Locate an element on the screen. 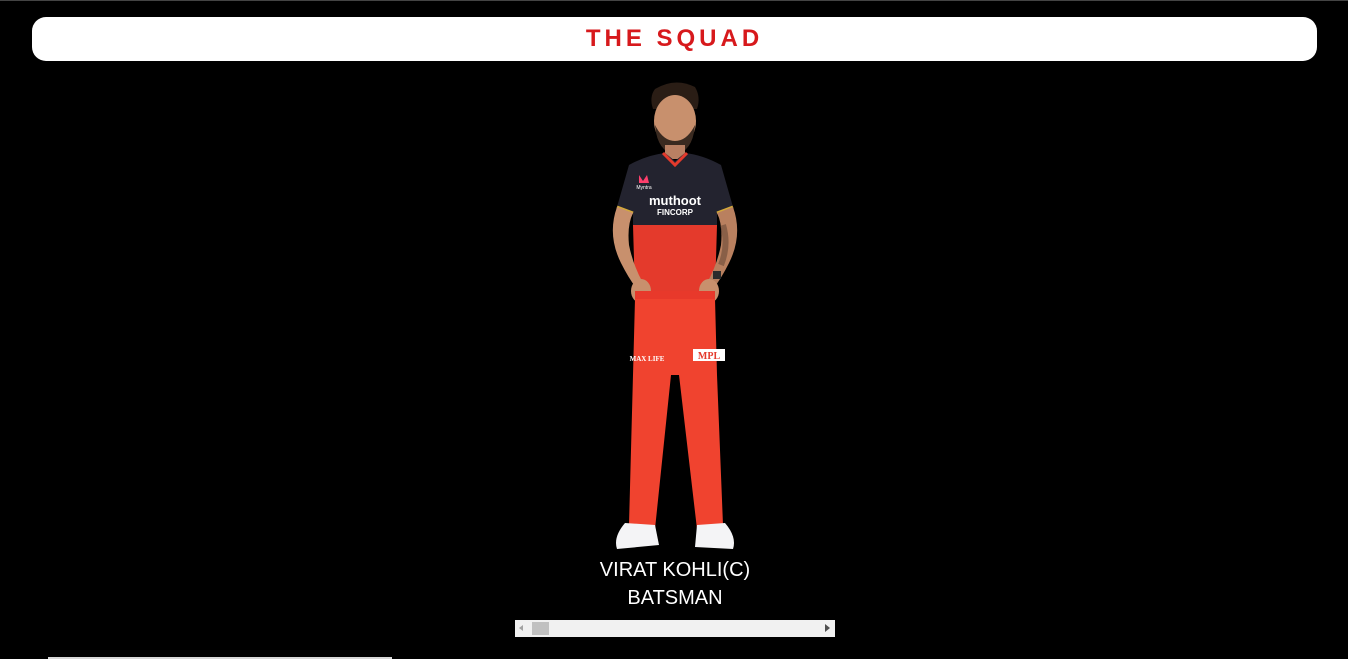 The image size is (1348, 659). arrow-left-icon is located at coordinates (521, 628).